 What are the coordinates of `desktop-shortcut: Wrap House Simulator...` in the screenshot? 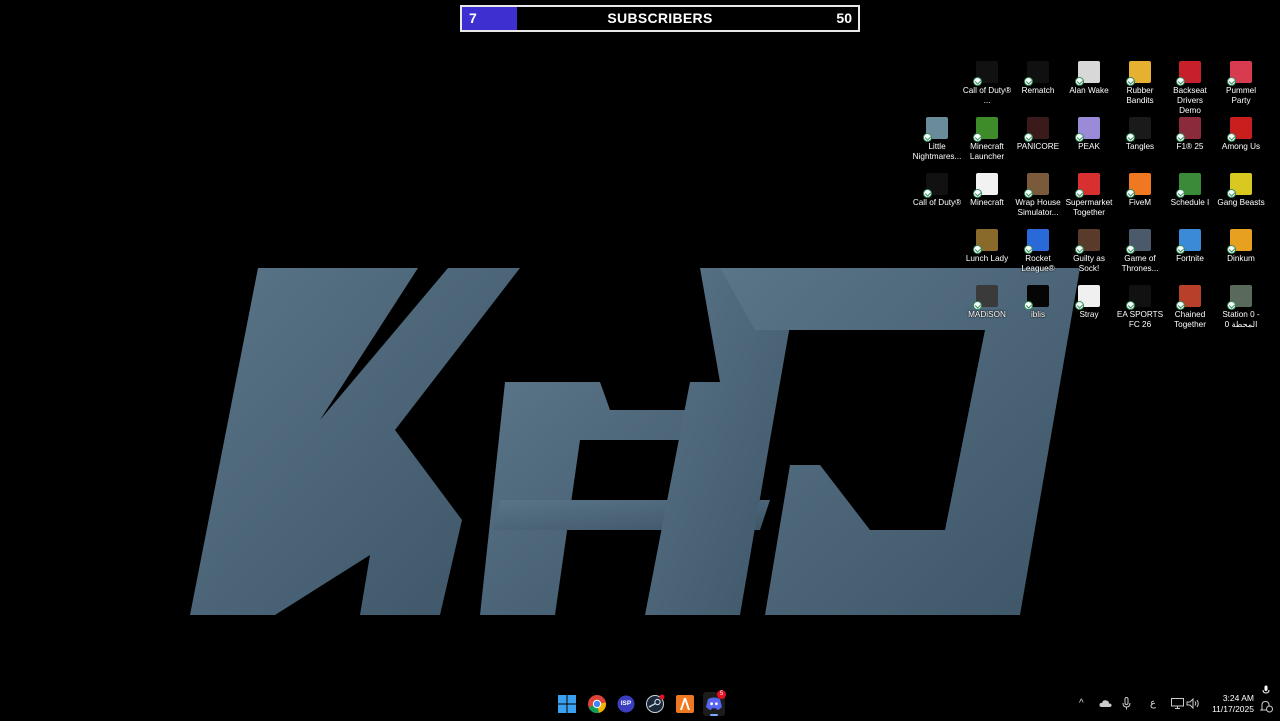 It's located at (1038, 195).